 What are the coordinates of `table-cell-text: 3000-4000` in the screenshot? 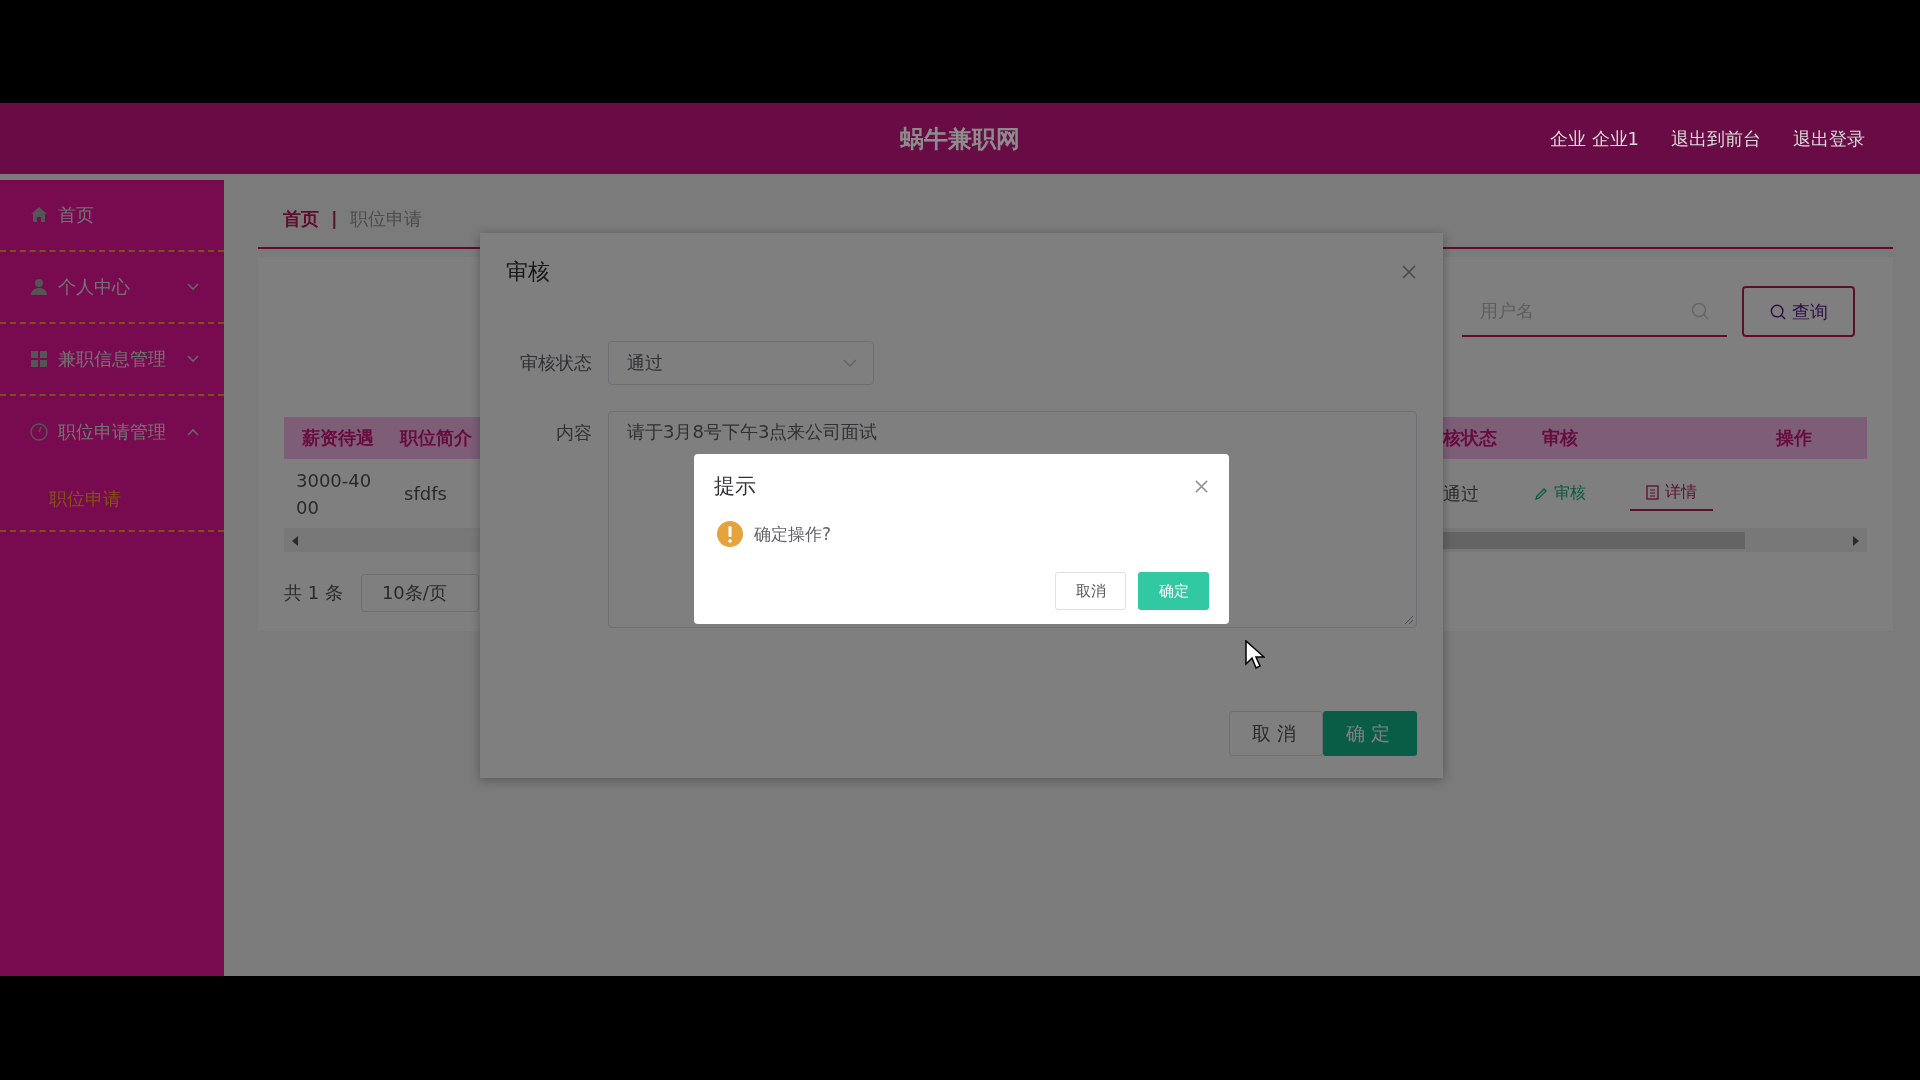 It's located at (334, 494).